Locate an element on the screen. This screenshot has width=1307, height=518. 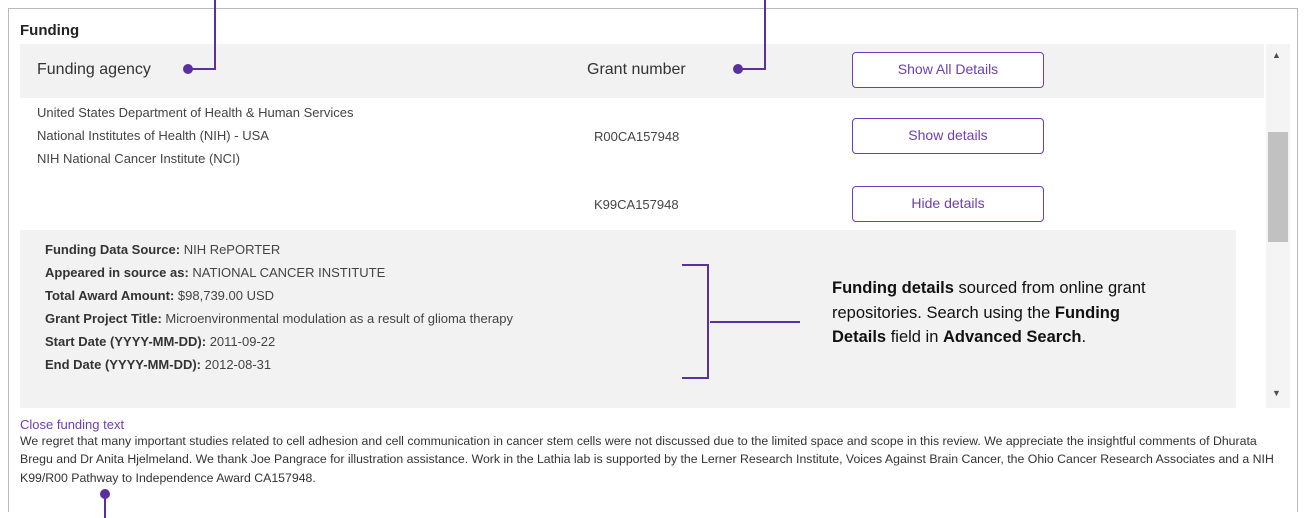
column-header-grant: Grant number is located at coordinates (636, 69).